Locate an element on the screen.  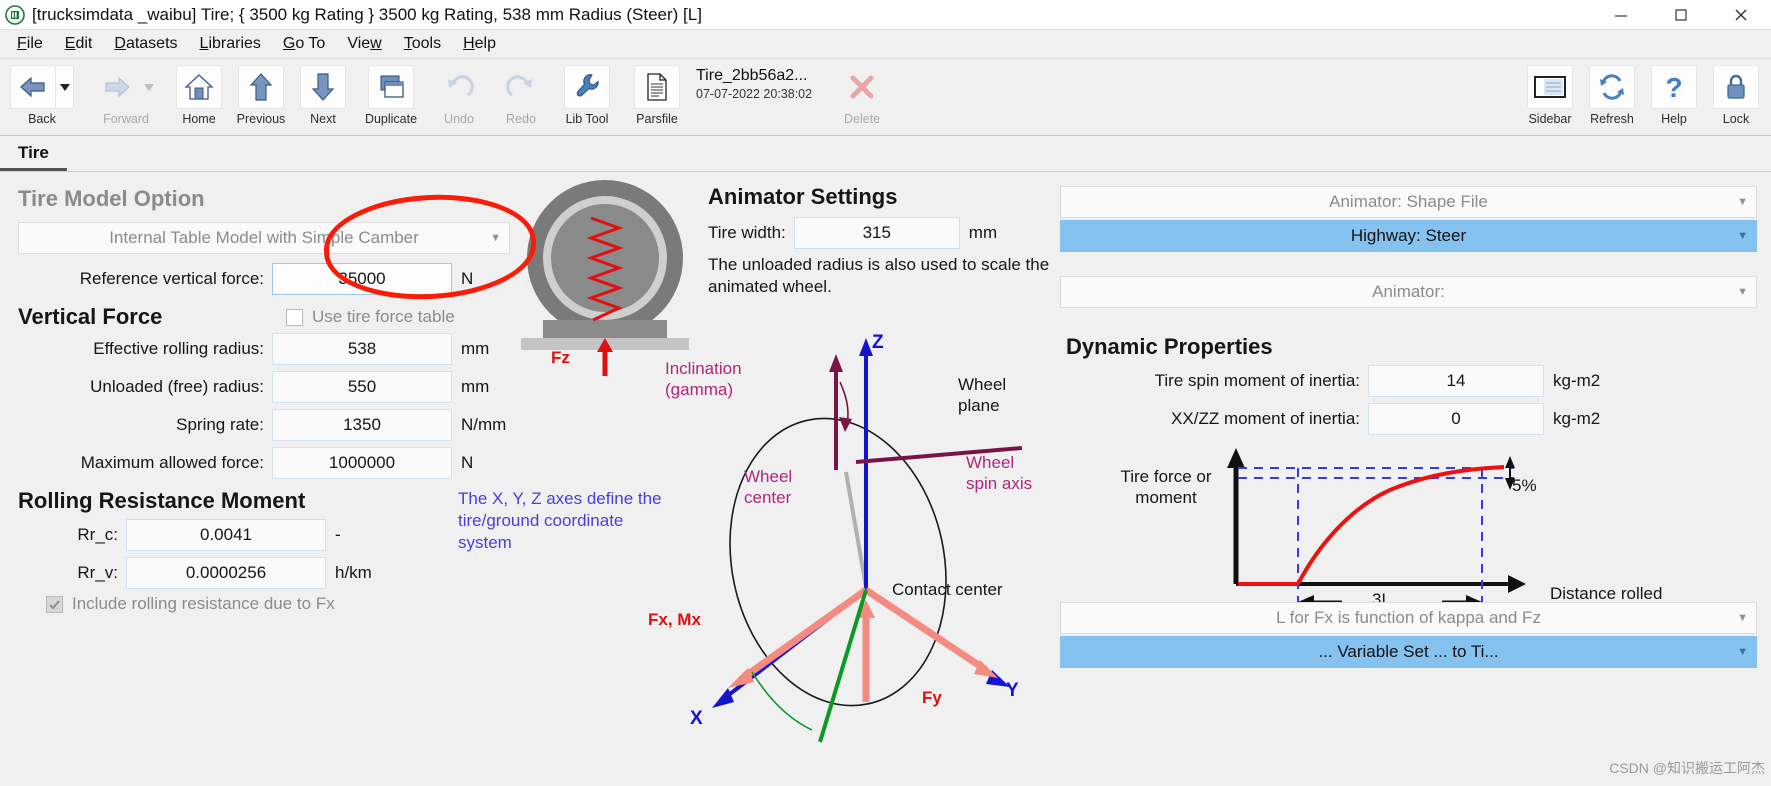
rr-v-value: 0.0000256 is located at coordinates (226, 572).